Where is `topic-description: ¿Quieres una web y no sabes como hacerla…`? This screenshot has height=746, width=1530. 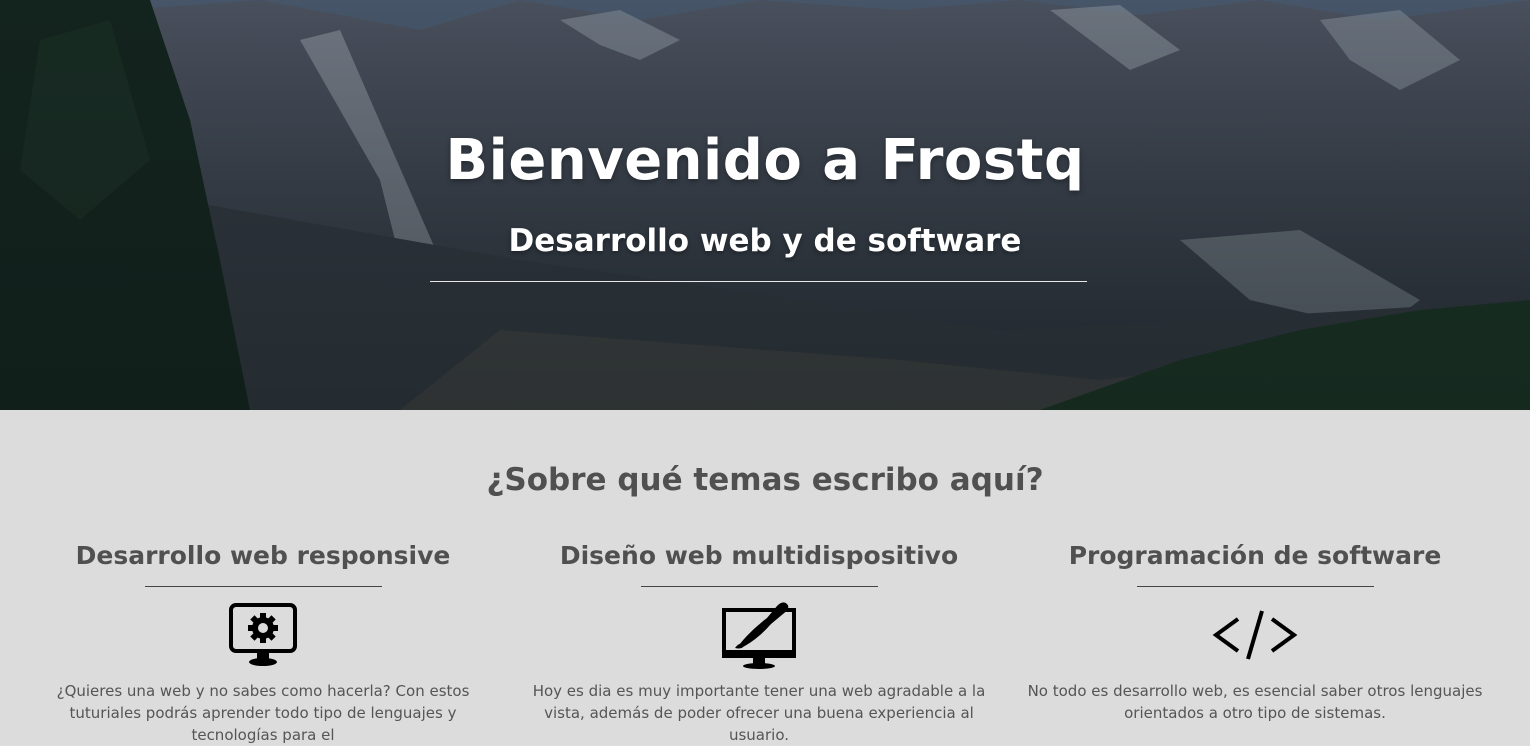
topic-description: ¿Quieres una web y no sabes como hacerla… is located at coordinates (263, 713).